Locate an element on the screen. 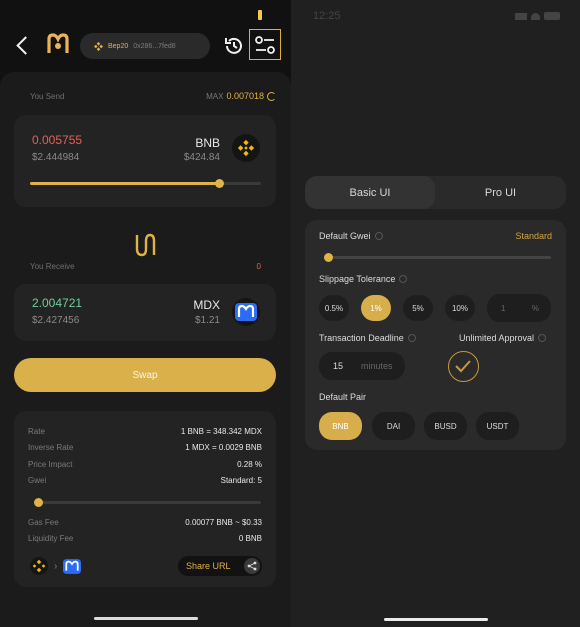 This screenshot has width=580, height=627. chevron-right-icon: › is located at coordinates (56, 566).